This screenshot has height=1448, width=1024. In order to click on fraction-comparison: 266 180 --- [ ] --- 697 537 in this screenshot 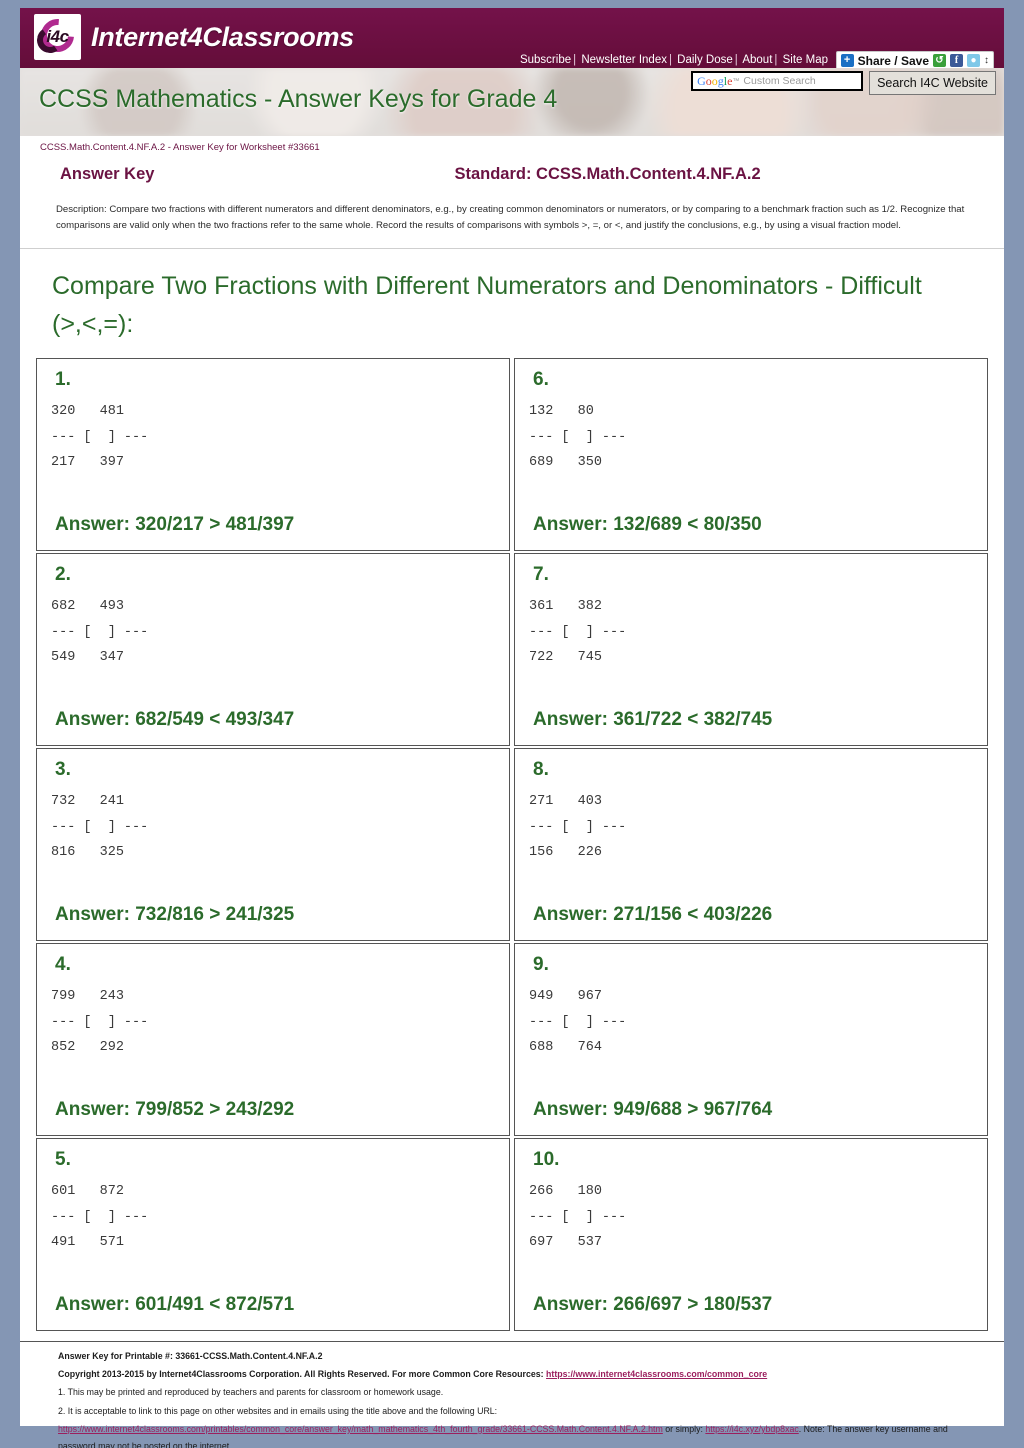, I will do `click(758, 1217)`.